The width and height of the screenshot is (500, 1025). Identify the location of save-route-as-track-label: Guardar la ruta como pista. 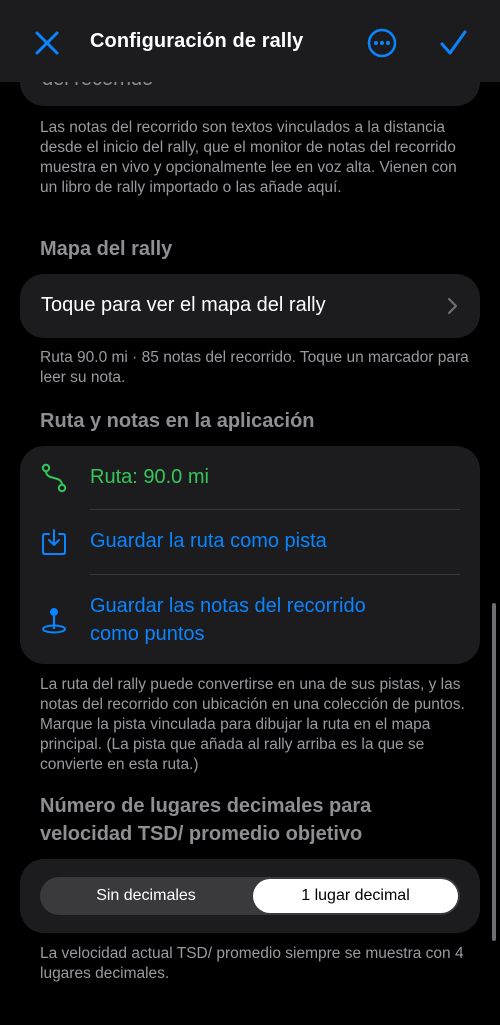
(208, 541).